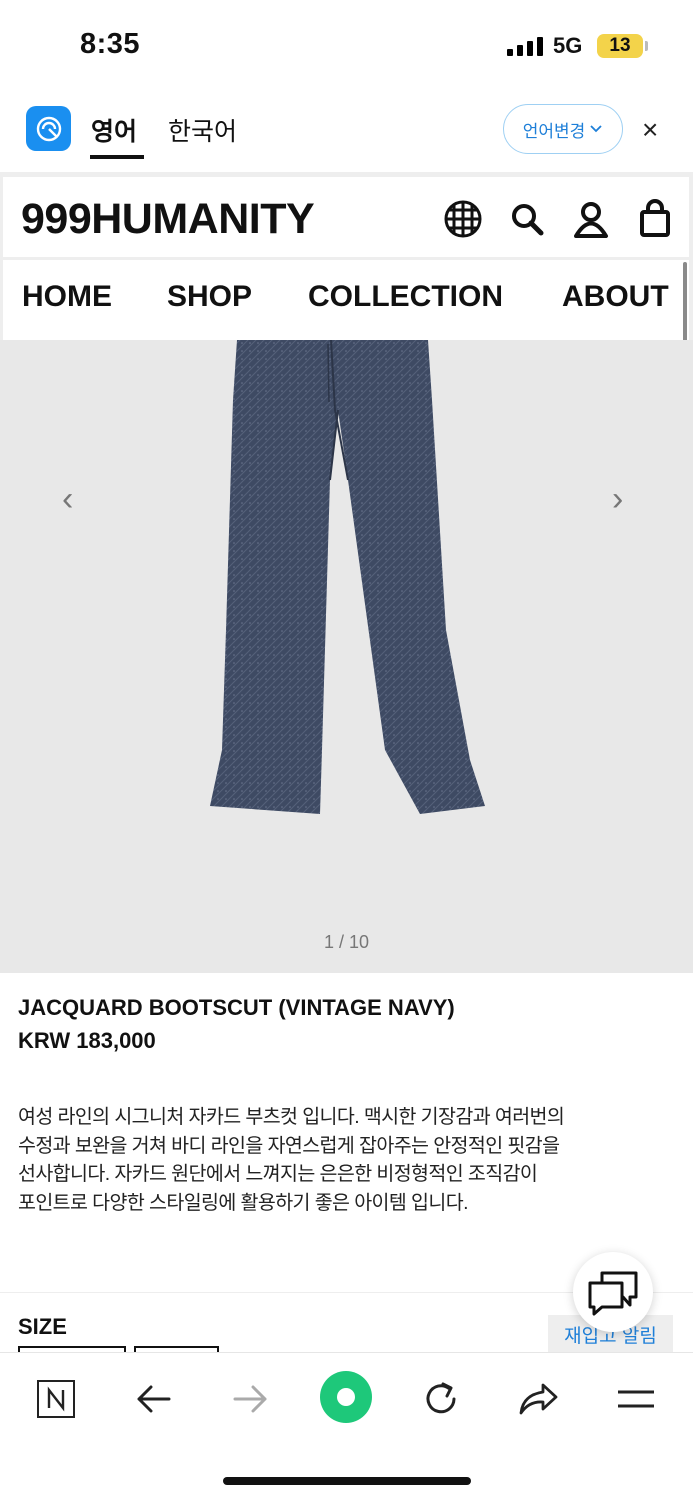 The width and height of the screenshot is (693, 1500). I want to click on active-tab-indicator, so click(117, 157).